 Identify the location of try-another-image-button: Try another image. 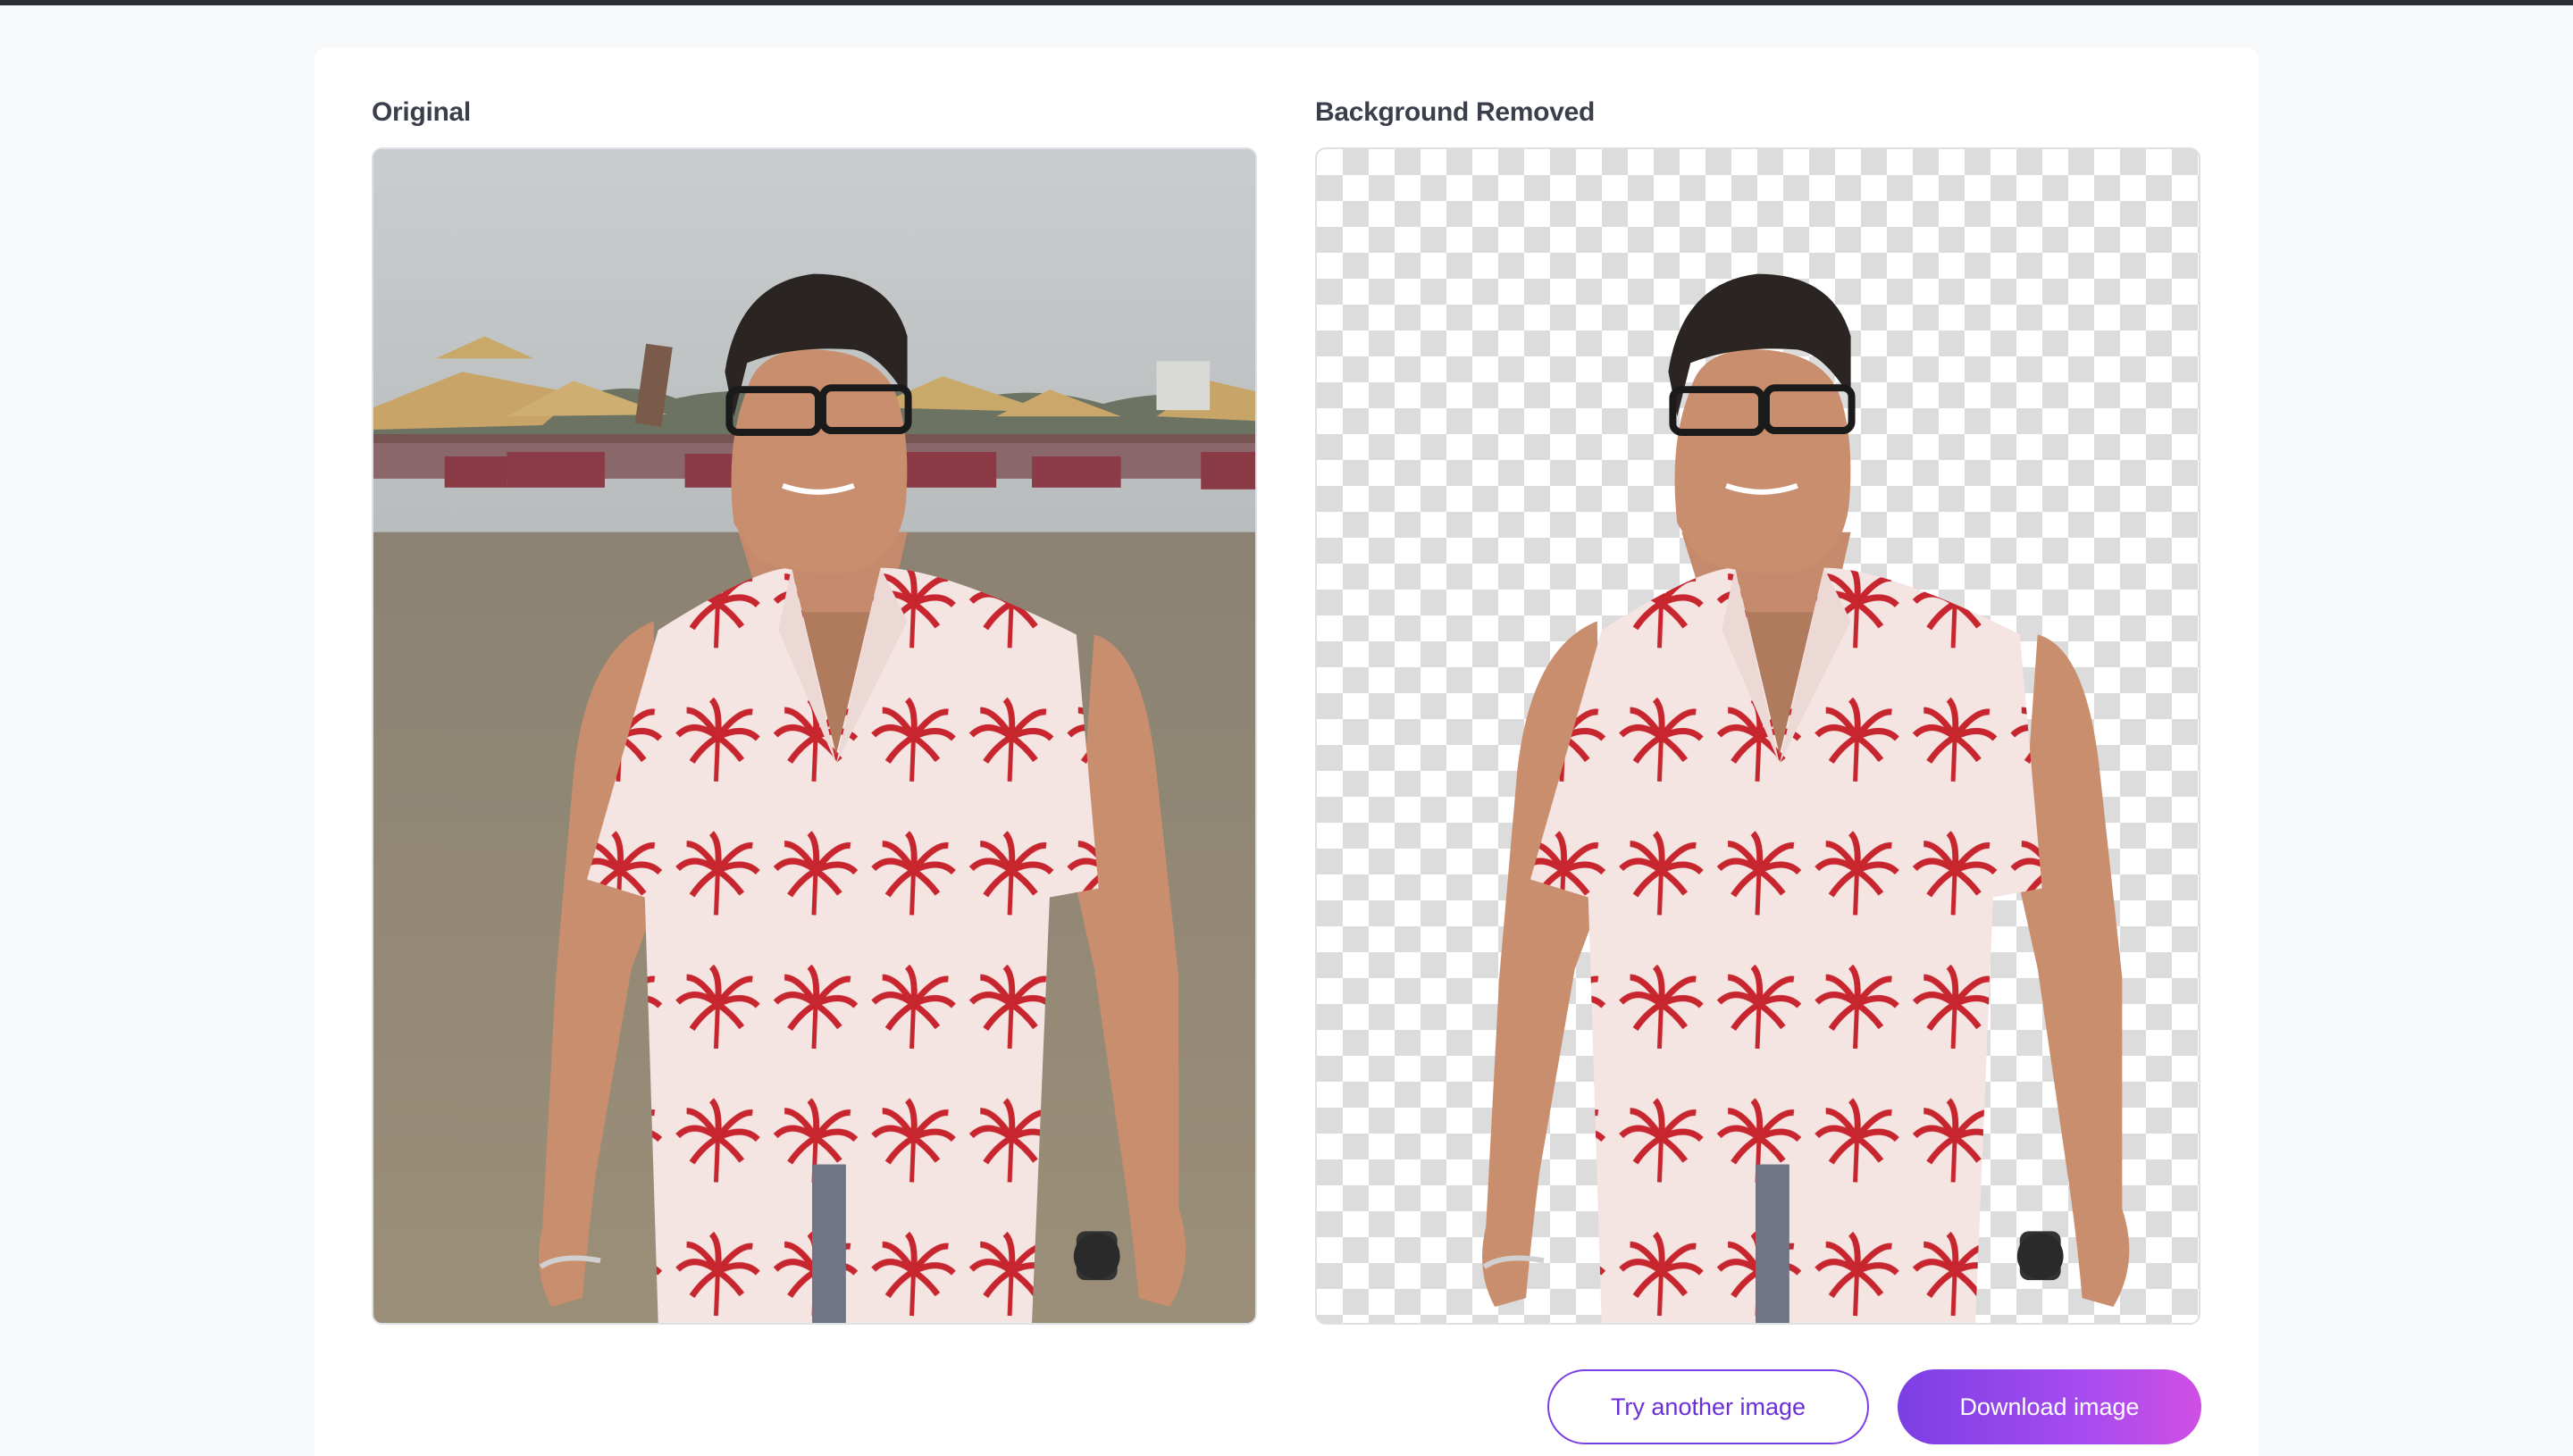
(1708, 1406).